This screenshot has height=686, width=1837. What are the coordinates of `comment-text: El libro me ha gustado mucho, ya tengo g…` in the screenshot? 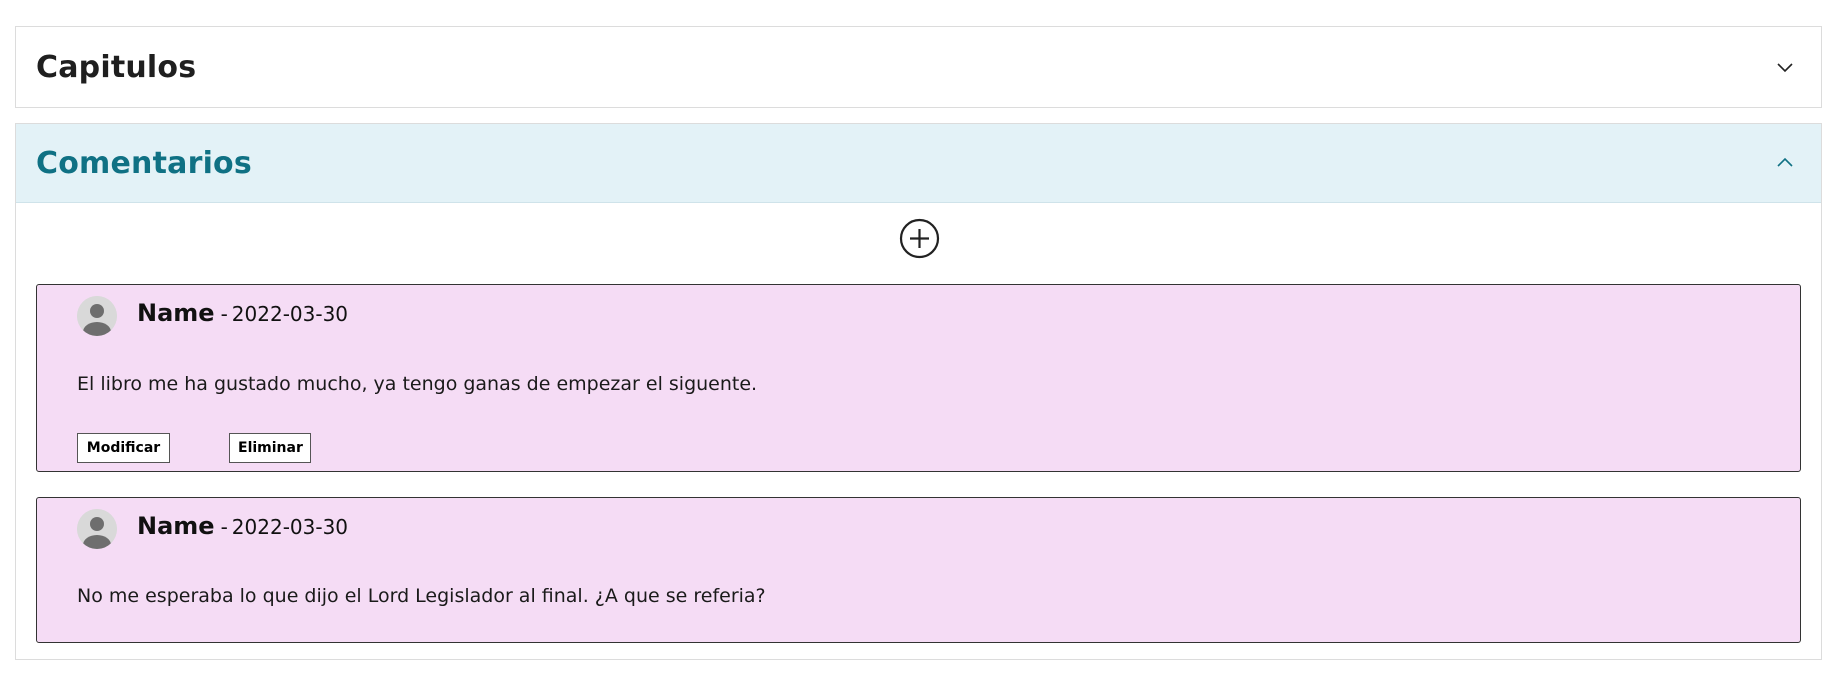 It's located at (417, 384).